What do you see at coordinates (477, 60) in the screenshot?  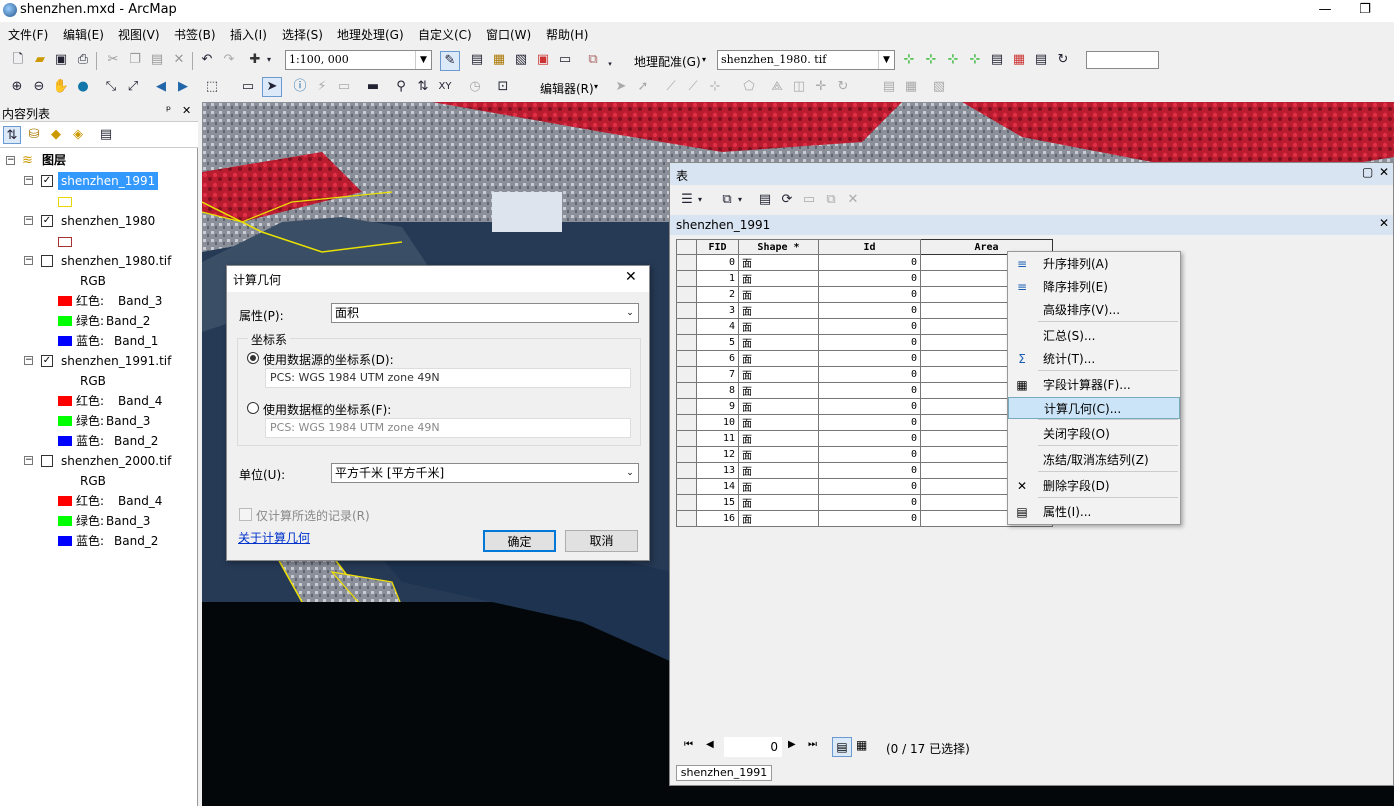 I see `table-window-icon: ▤` at bounding box center [477, 60].